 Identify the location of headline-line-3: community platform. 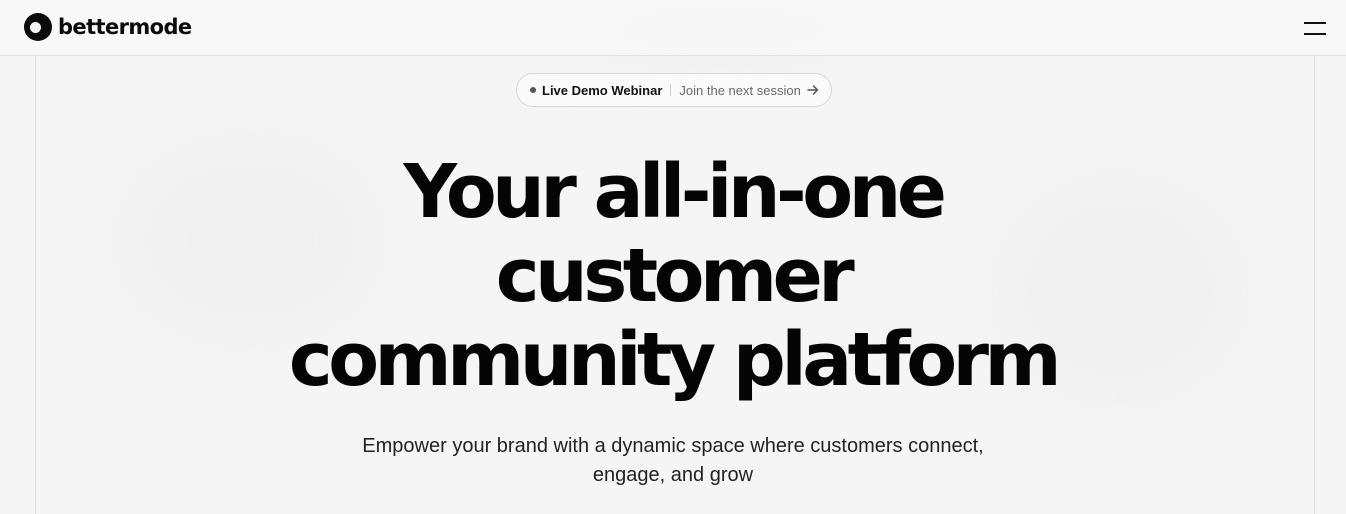
(675, 360).